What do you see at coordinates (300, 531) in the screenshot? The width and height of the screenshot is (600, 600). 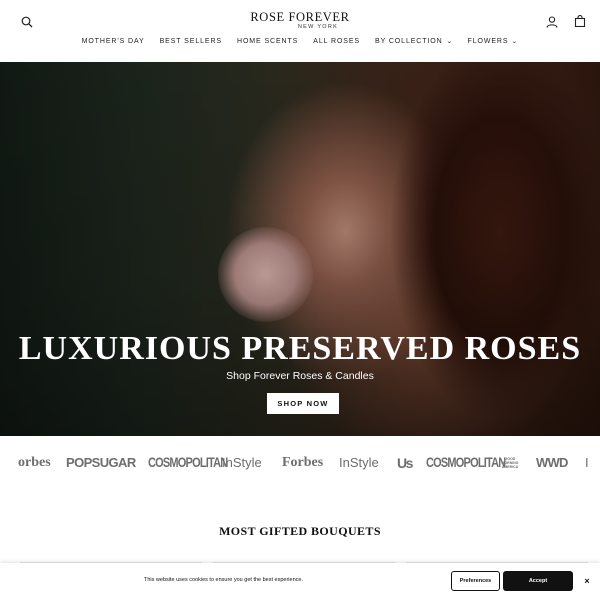 I see `section-title: MOST GIFTED BOUQUETS` at bounding box center [300, 531].